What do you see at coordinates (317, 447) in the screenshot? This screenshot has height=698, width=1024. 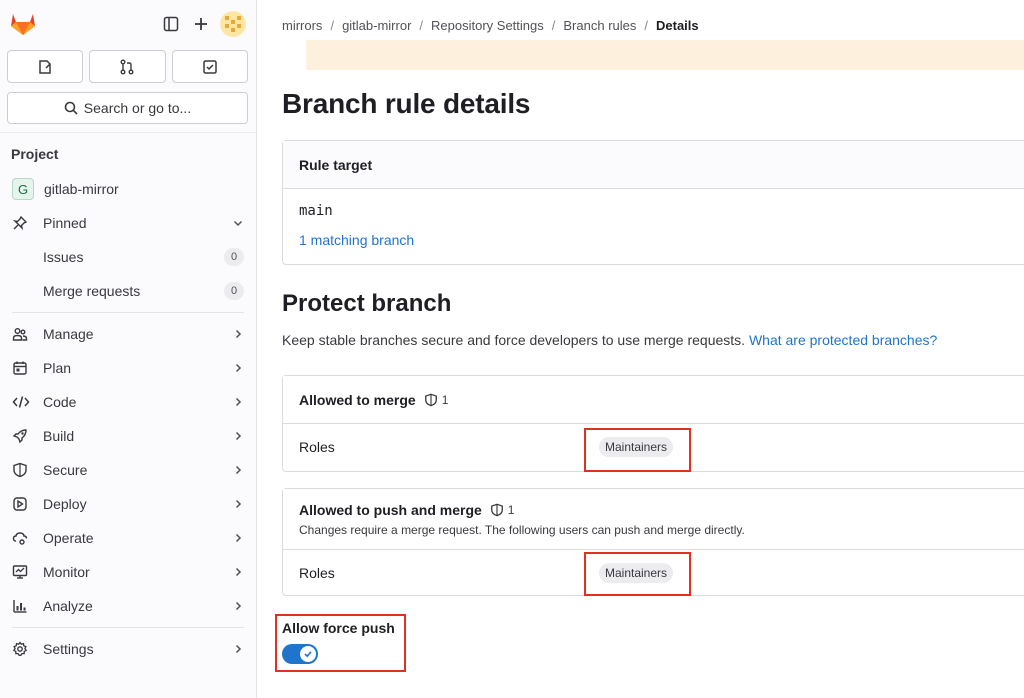 I see `merge-roles-label: Roles` at bounding box center [317, 447].